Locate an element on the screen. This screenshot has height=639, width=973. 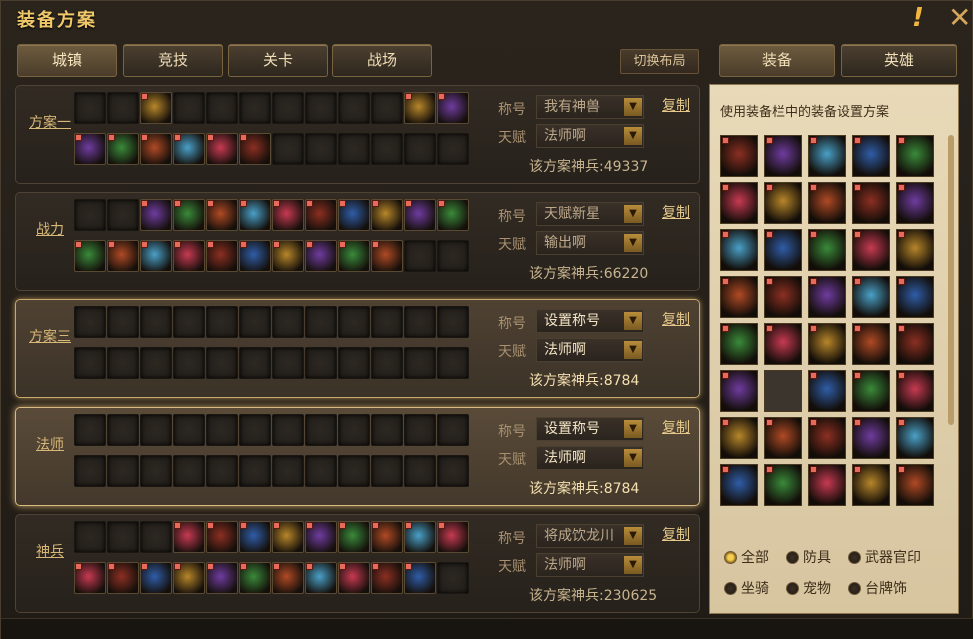
tab-town: 城镇 is located at coordinates (67, 60).